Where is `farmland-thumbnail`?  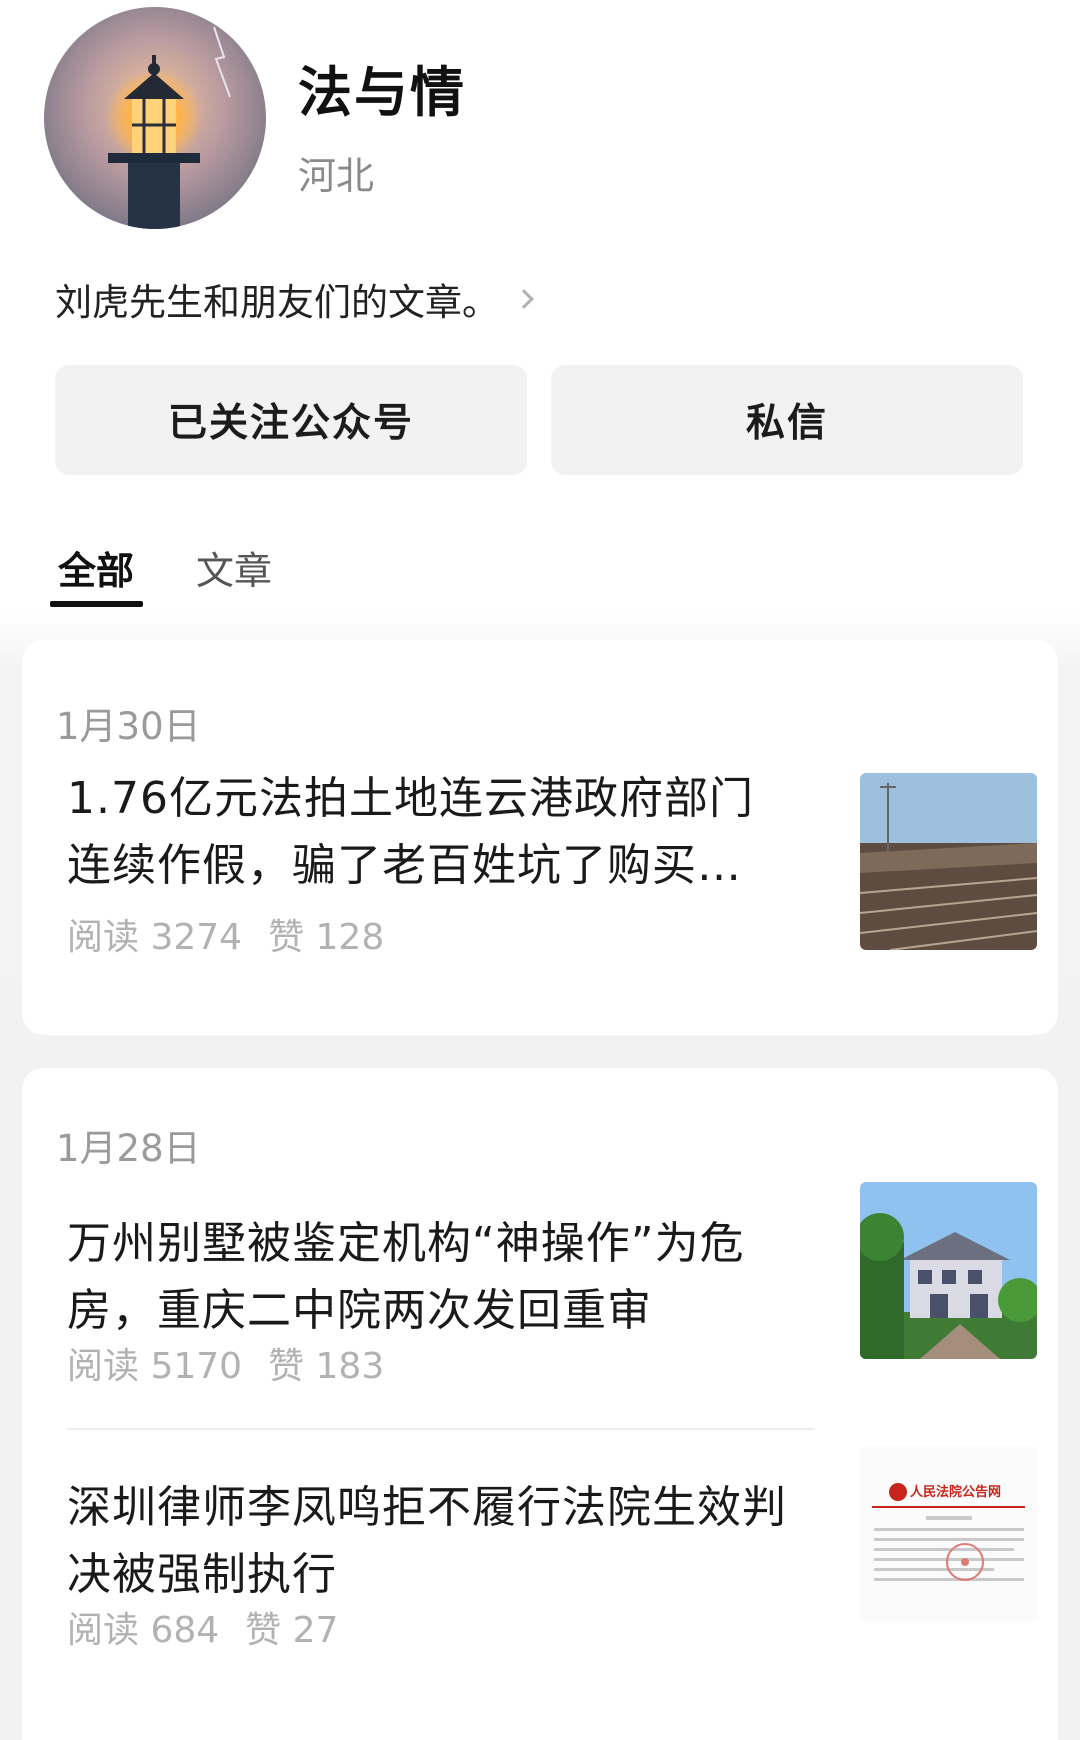 farmland-thumbnail is located at coordinates (948, 861).